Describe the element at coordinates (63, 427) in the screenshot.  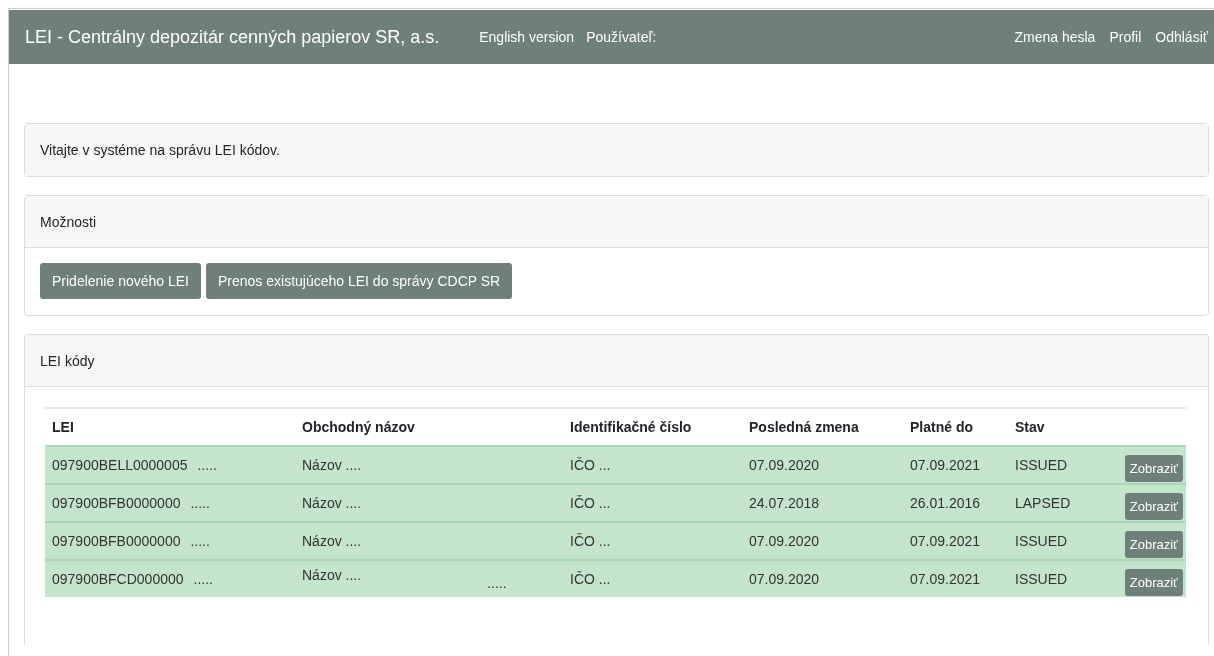
I see `column-header: LEI` at that location.